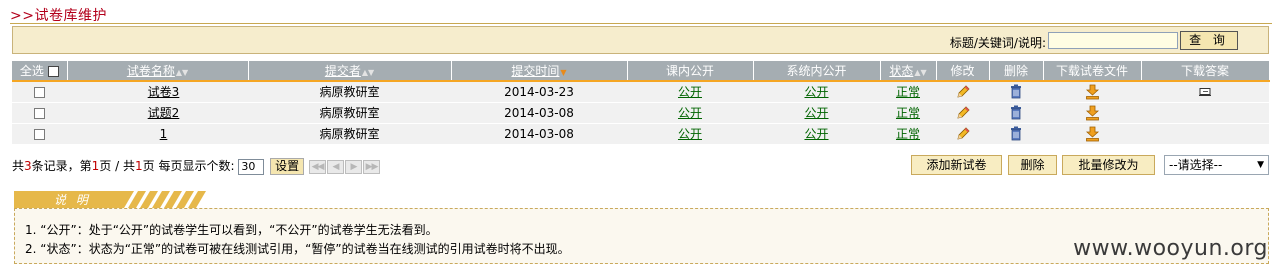 Image resolution: width=1276 pixels, height=278 pixels. I want to click on search-label: 标题/关键词/说明:, so click(997, 43).